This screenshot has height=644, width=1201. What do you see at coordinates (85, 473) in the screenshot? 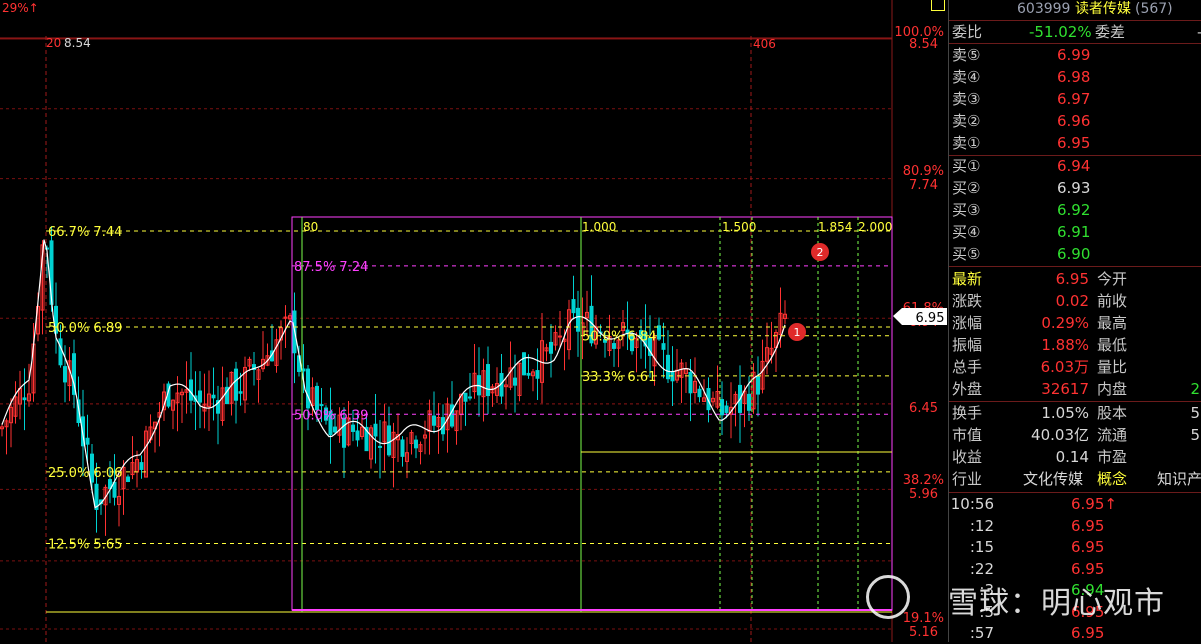
I see `fib-left-label: 25.0% 6.06` at bounding box center [85, 473].